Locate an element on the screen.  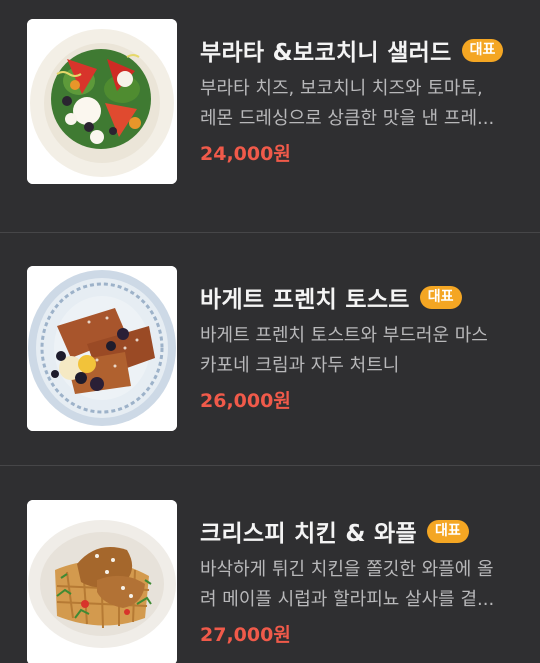
menu-item-title: 부라타 &보코치니 샐러드 is located at coordinates (326, 53).